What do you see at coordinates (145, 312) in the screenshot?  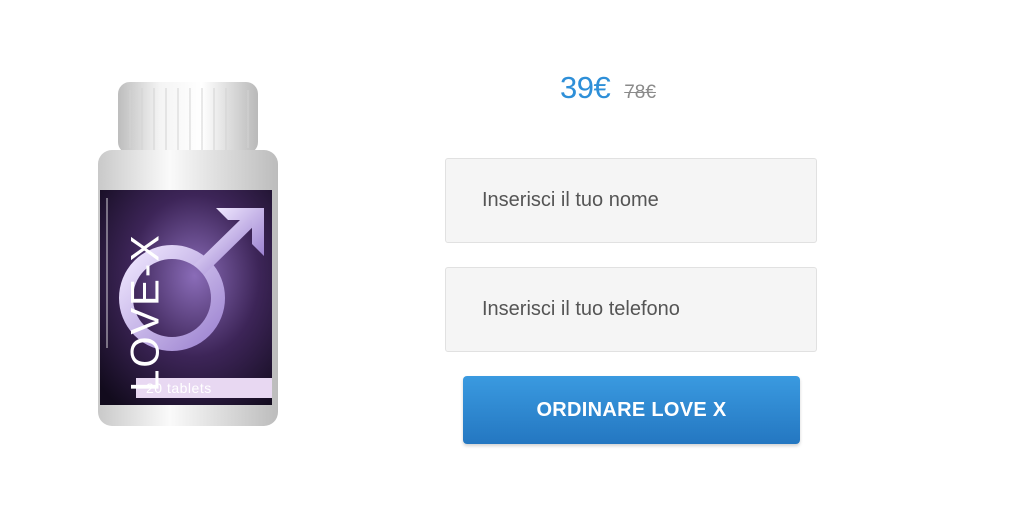 I see `brand-label: LOVE-X` at bounding box center [145, 312].